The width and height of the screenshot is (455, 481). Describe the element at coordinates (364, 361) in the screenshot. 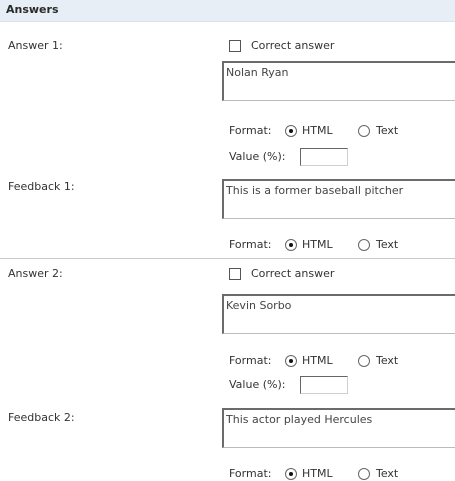

I see `answer-2-format-text-radio` at that location.